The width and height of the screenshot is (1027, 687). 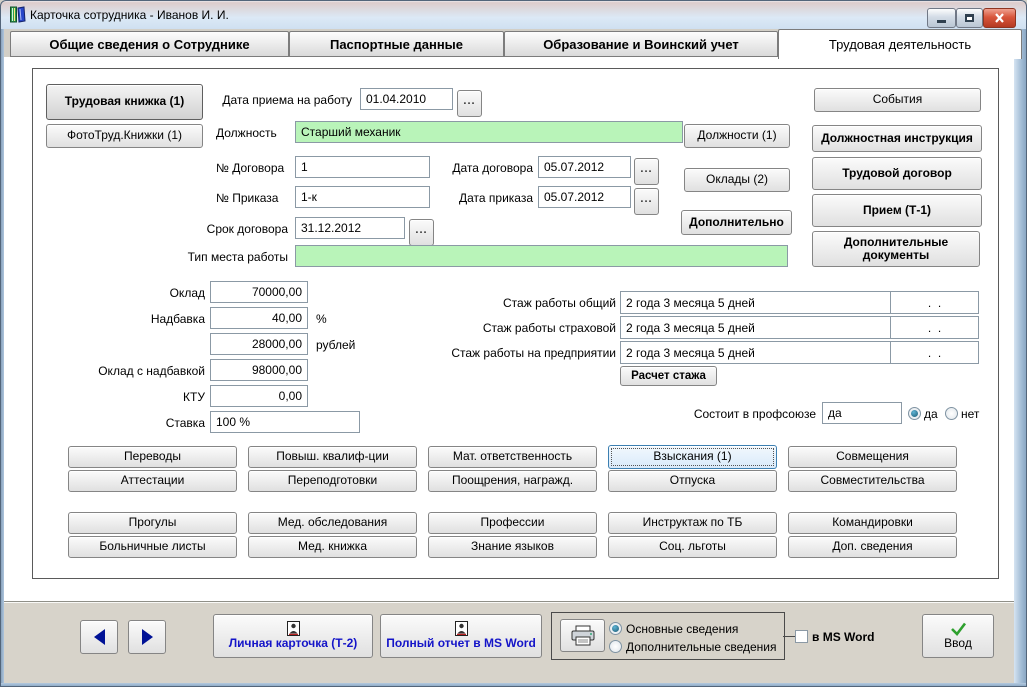 I want to click on position-label: Должность, so click(x=246, y=133).